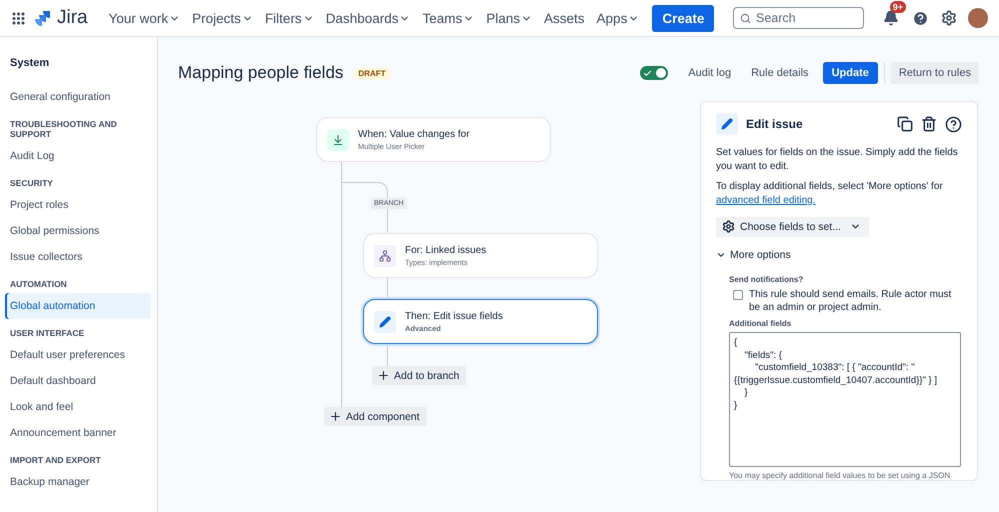 This screenshot has width=999, height=512. Describe the element at coordinates (760, 323) in the screenshot. I see `field-label: Additional fields` at that location.